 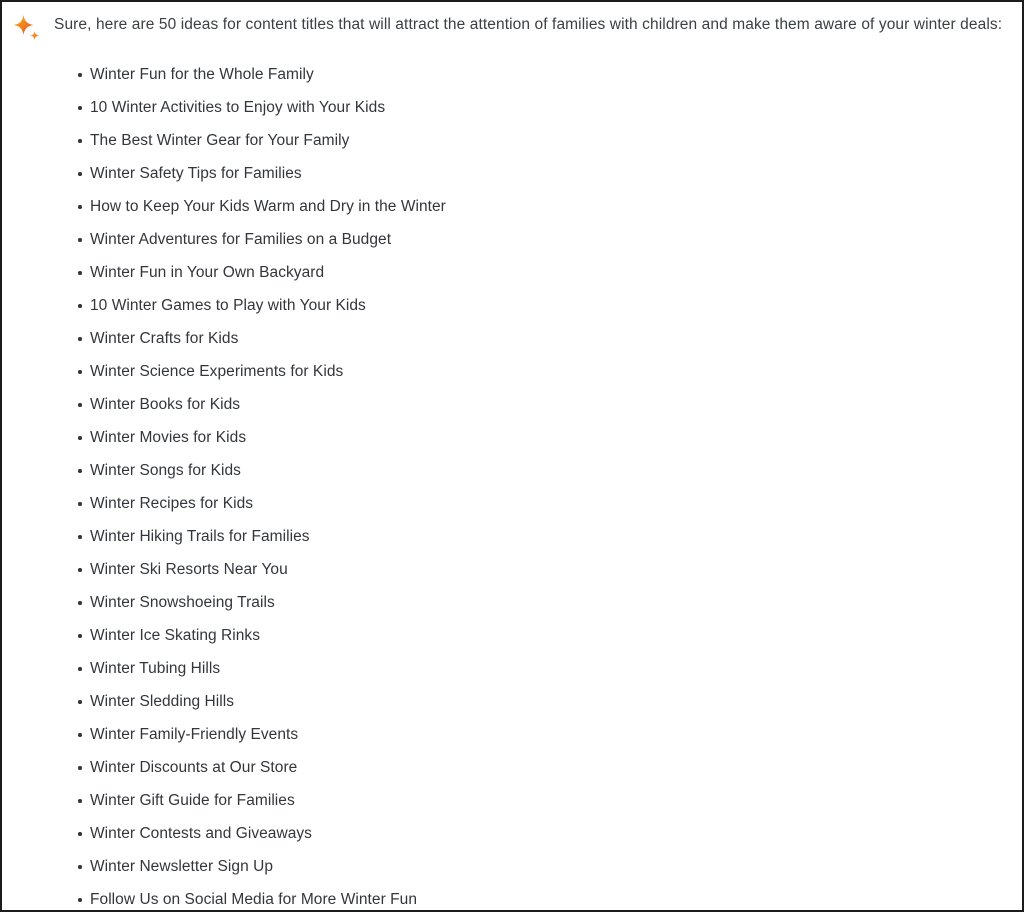 I want to click on list-item: Winter Crafts for Kids, so click(x=512, y=338).